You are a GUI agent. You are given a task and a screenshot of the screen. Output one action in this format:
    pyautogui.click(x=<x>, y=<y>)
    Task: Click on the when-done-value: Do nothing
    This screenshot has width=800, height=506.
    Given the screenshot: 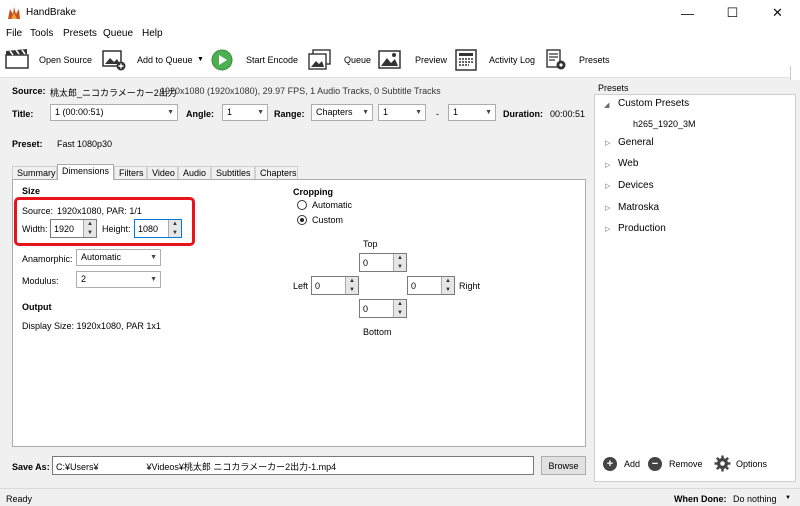 What is the action you would take?
    pyautogui.click(x=755, y=499)
    